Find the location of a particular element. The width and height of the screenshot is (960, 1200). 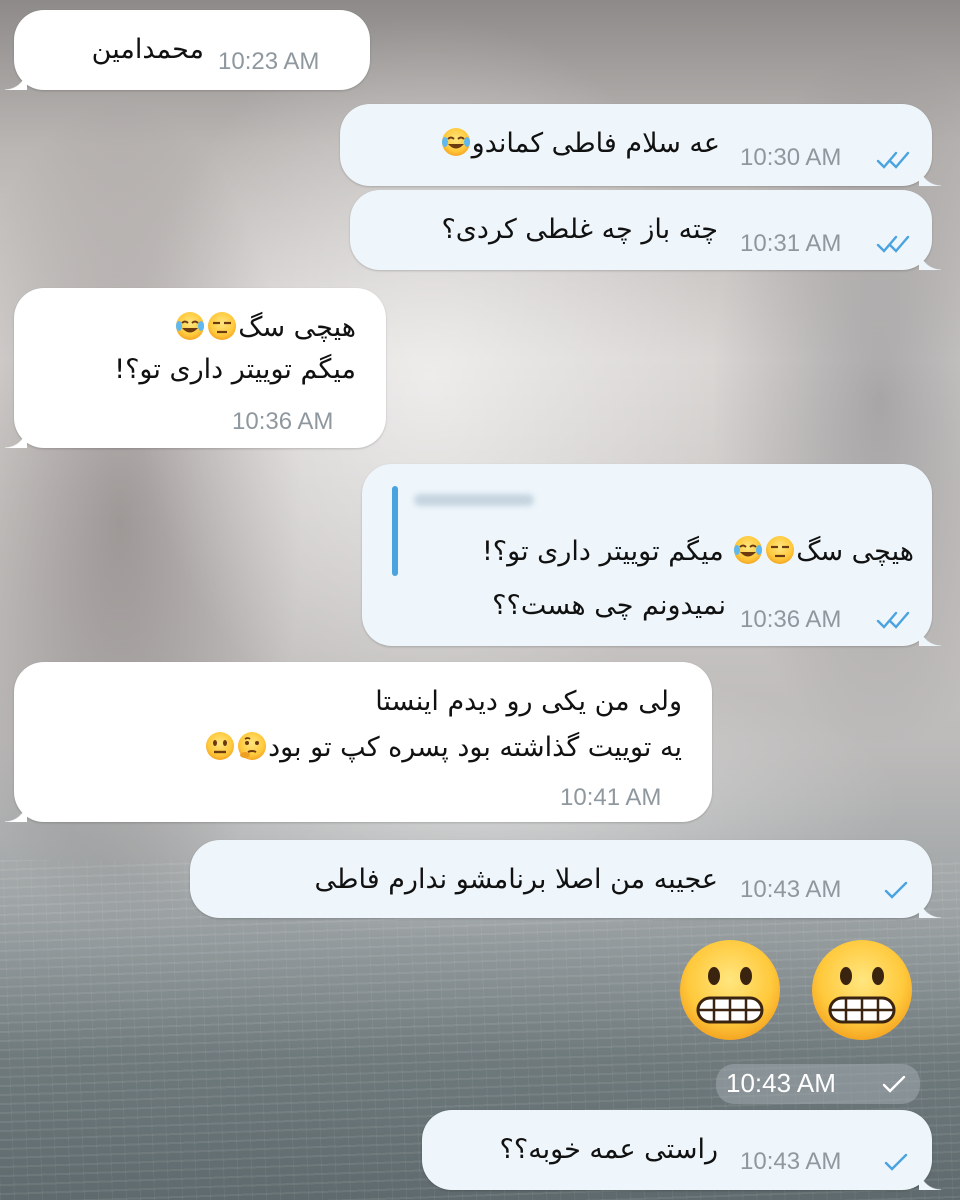

message-text: عجیبه من اصلا برنامشو ندارم فاطی is located at coordinates (516, 879).